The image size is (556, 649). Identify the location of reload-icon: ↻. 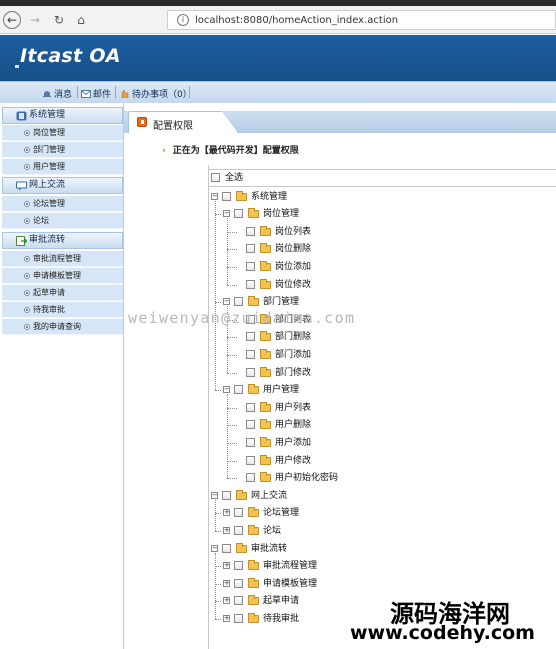
(59, 20).